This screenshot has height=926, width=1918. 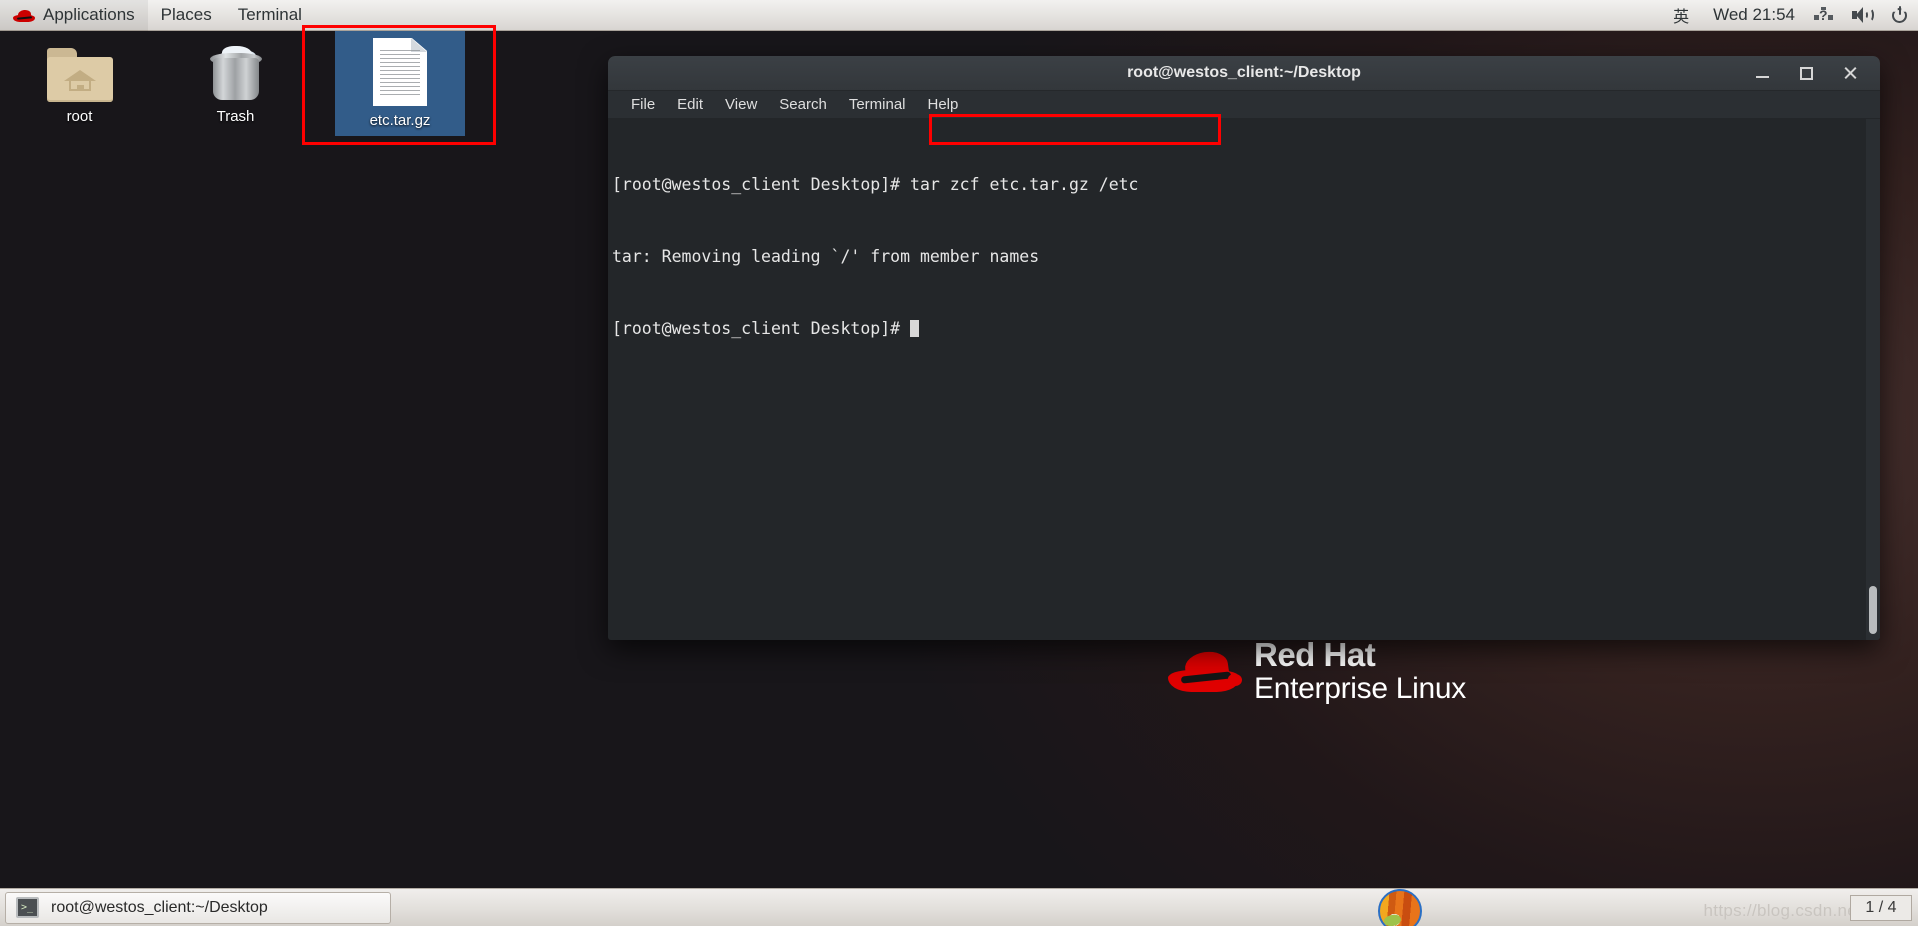 I want to click on terminal-line: [root@westos_client Desktop]#, so click(x=1246, y=329).